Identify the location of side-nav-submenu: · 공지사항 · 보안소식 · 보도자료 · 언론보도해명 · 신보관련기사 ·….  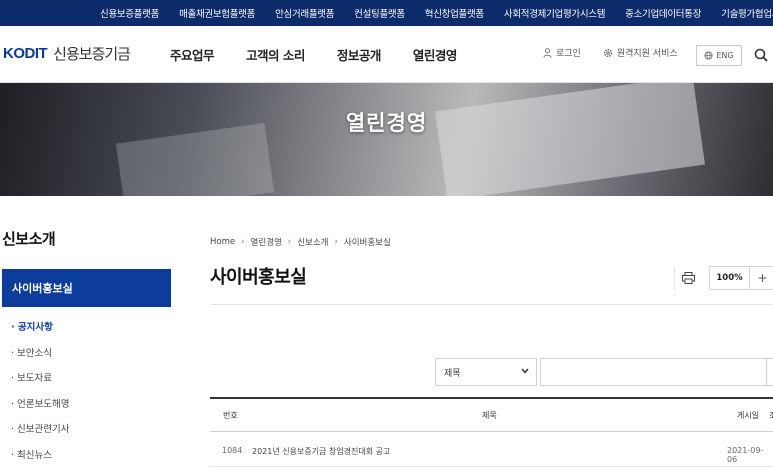
(40, 395).